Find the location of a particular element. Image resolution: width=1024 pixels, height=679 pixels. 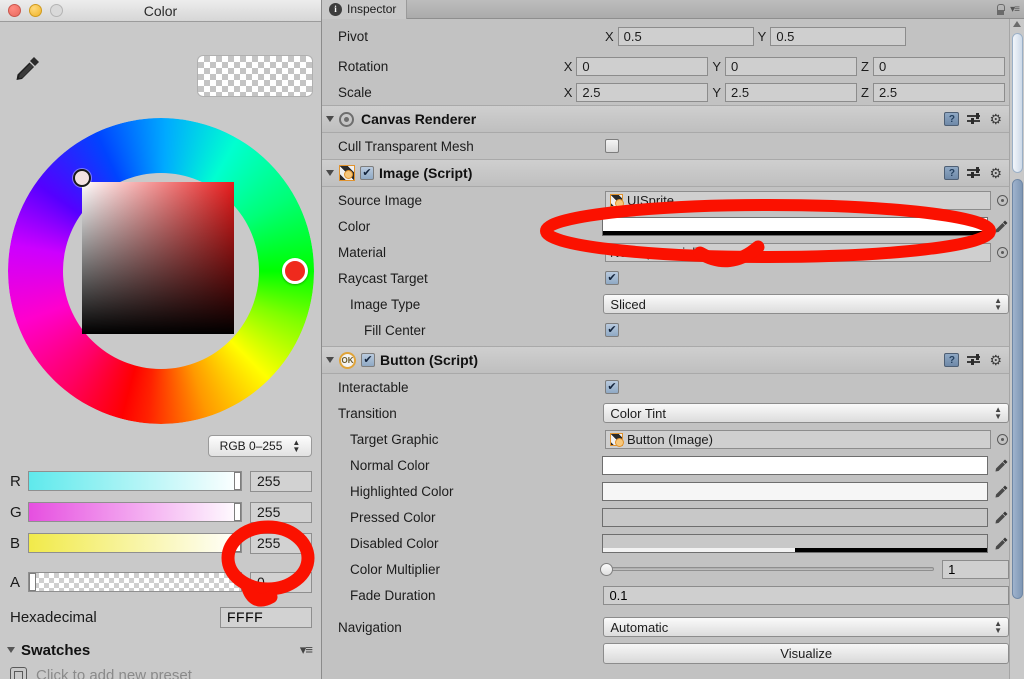

rotation-x-field: X 0 is located at coordinates (636, 66).